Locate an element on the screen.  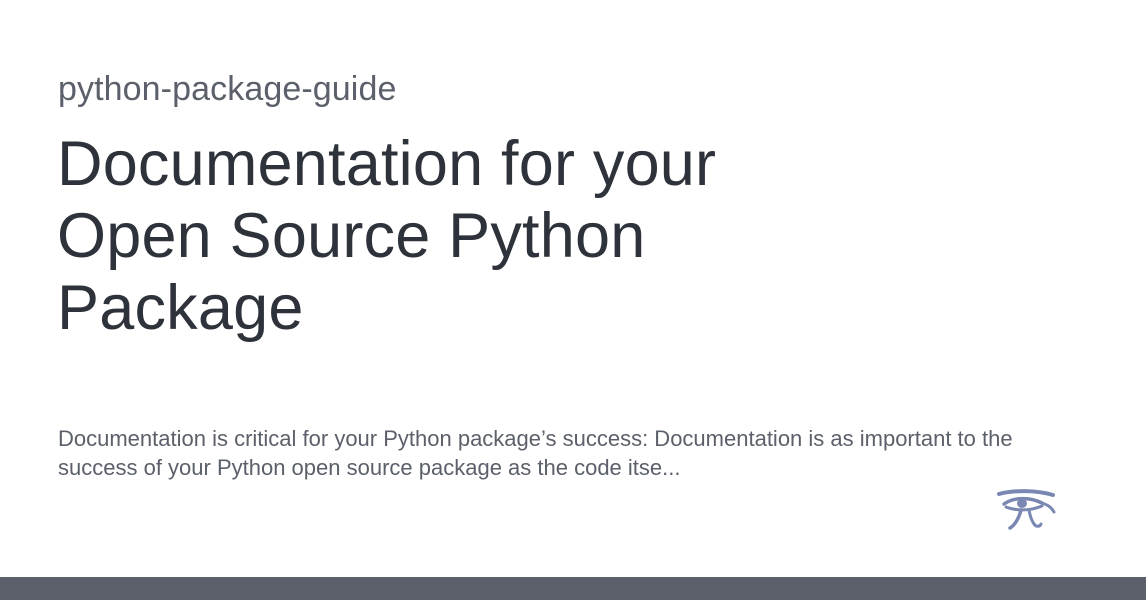
eye-of-horus-icon is located at coordinates (1026, 509).